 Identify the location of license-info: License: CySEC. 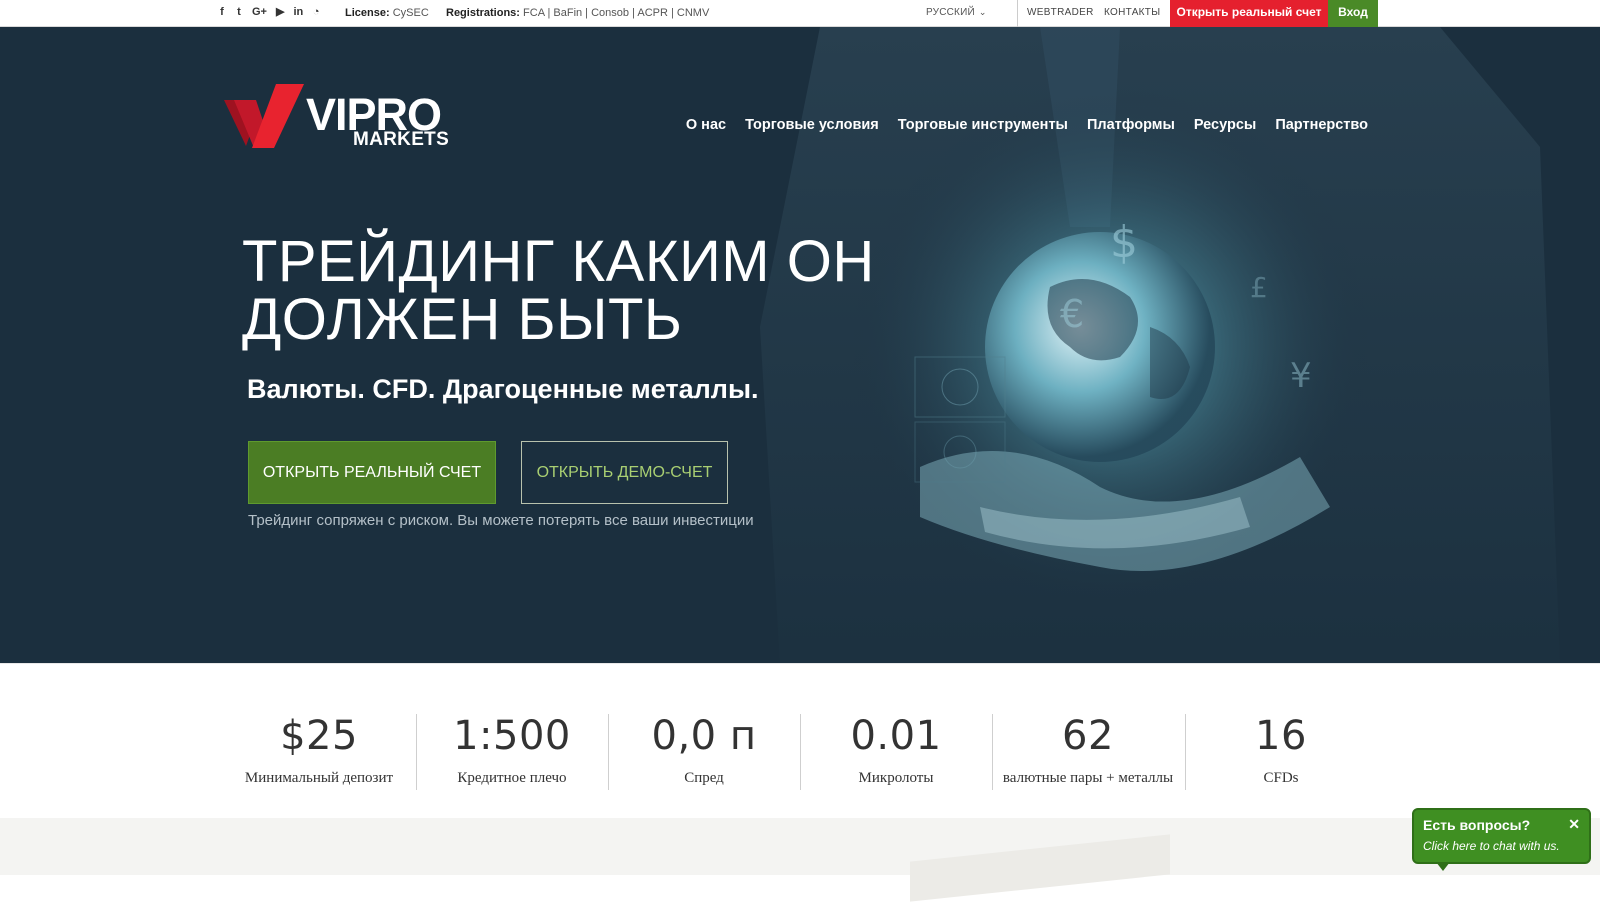
(387, 13).